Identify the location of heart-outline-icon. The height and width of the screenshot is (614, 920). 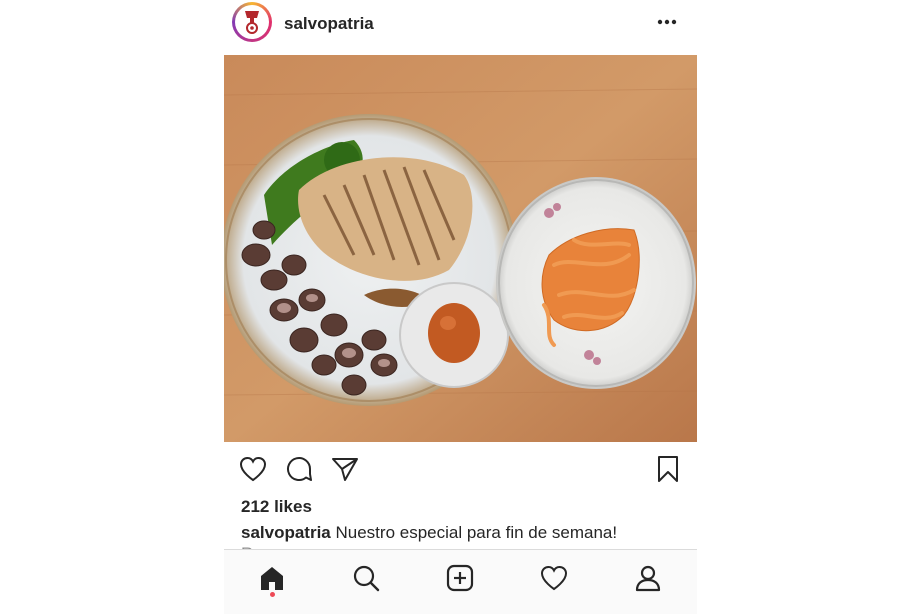
(253, 469).